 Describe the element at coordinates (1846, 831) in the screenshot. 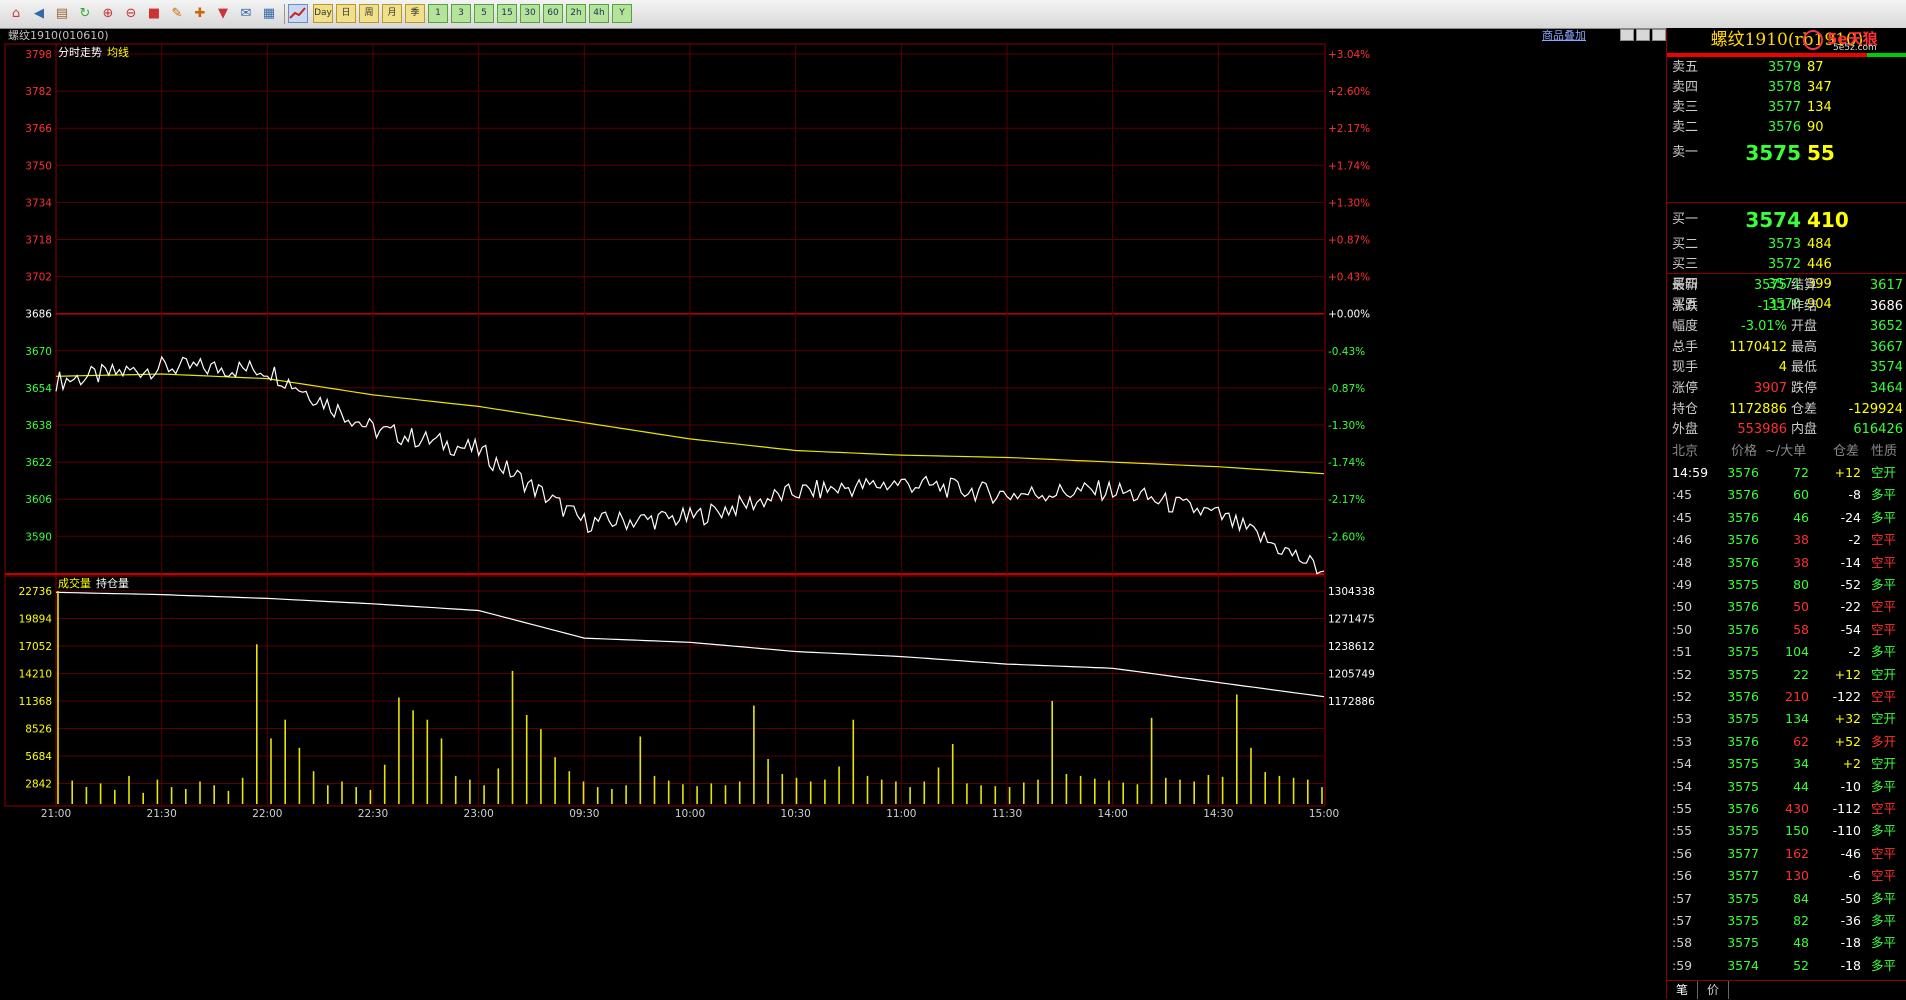

I see `tick-oi-diff: -110` at that location.